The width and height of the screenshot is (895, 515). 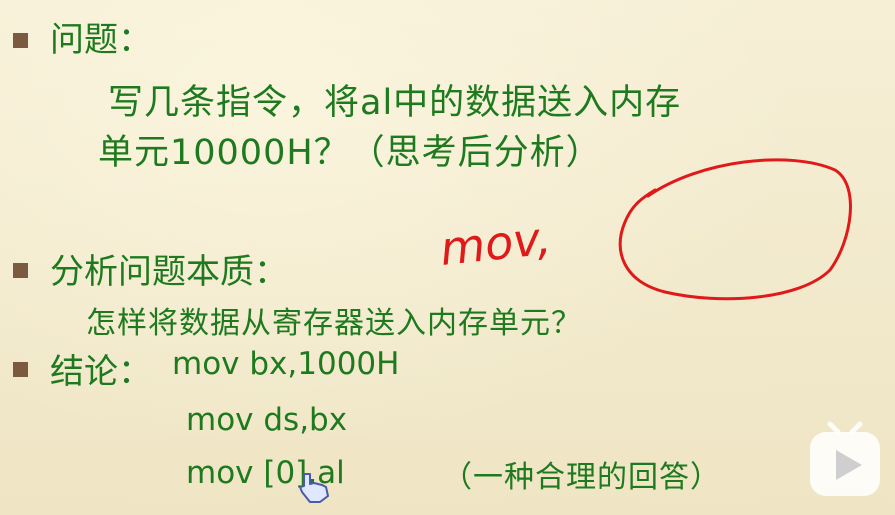 What do you see at coordinates (267, 420) in the screenshot?
I see `code-line-2: mov ds,bx` at bounding box center [267, 420].